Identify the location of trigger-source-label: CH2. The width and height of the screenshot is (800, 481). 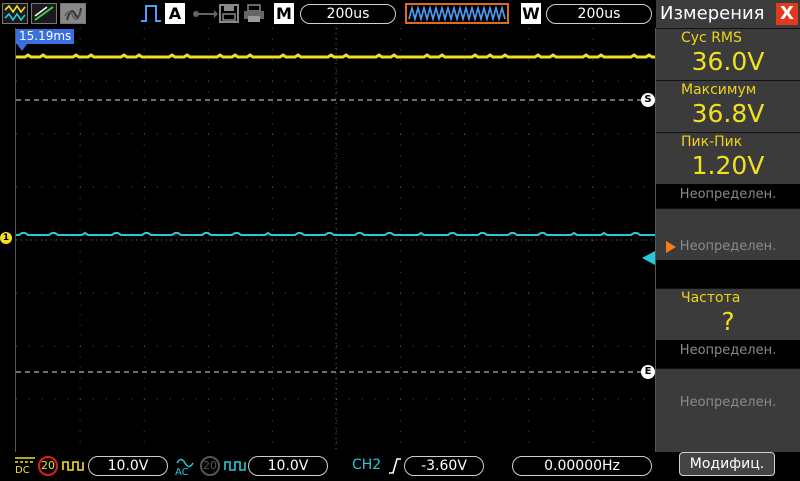
(366, 465).